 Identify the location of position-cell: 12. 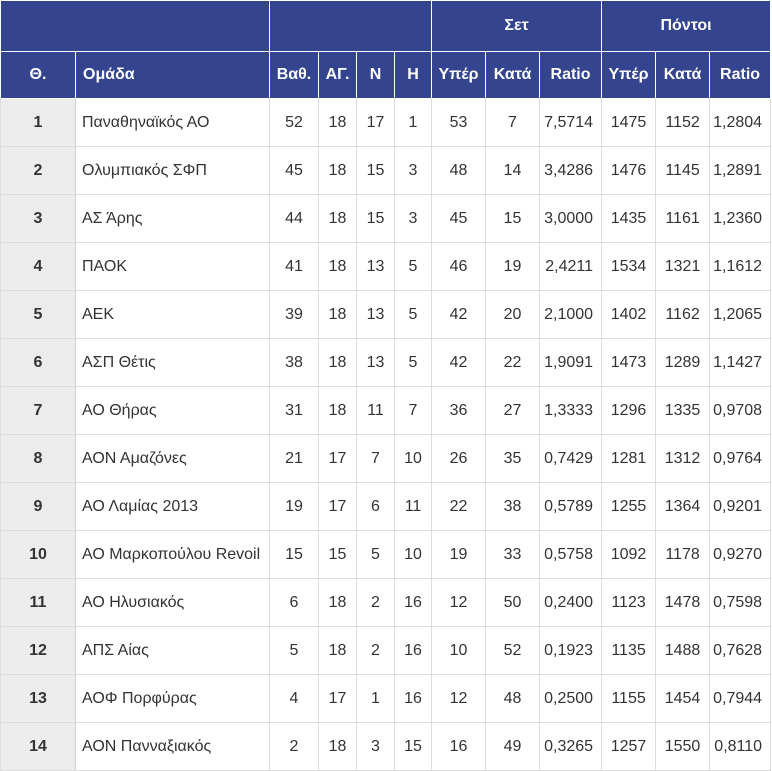
(38, 650).